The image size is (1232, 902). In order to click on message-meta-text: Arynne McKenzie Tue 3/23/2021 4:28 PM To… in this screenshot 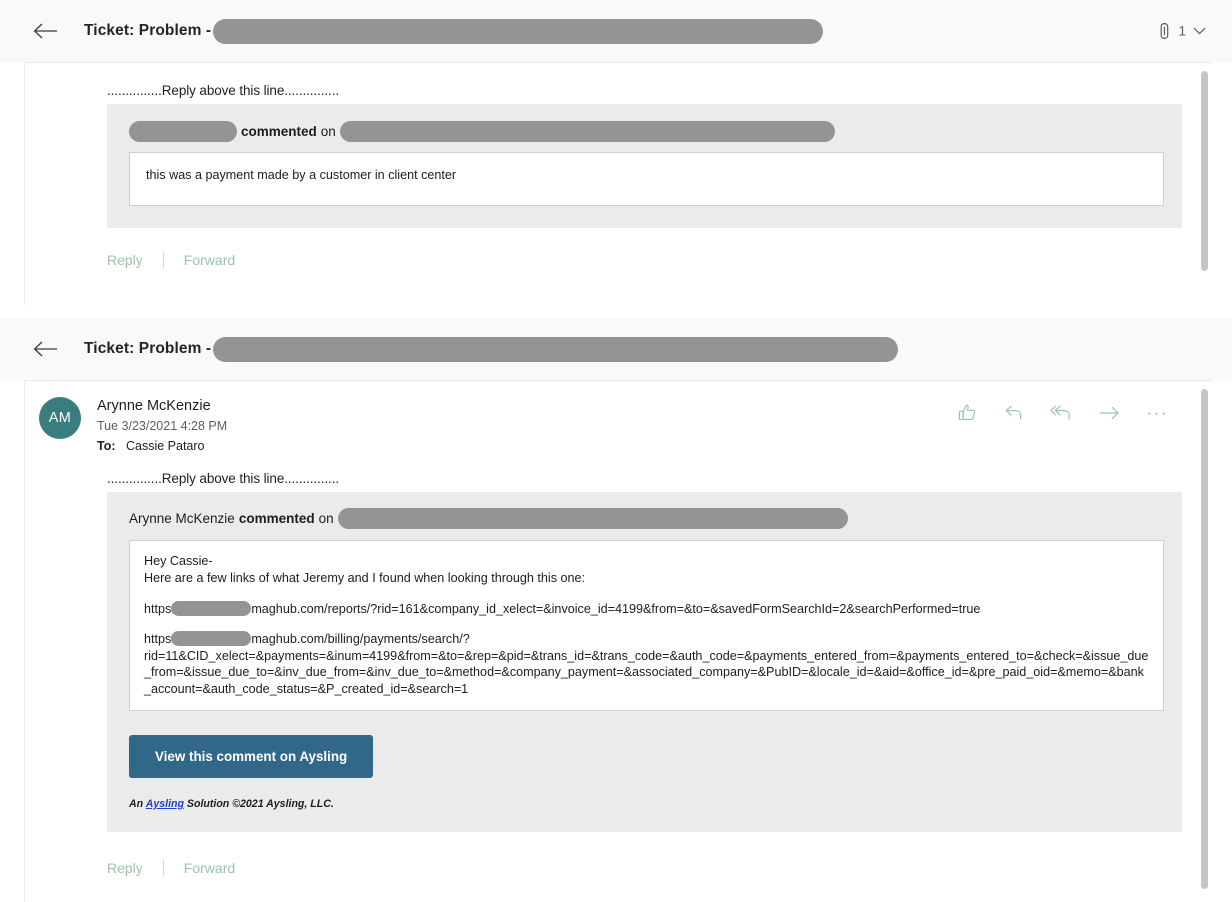, I will do `click(162, 426)`.